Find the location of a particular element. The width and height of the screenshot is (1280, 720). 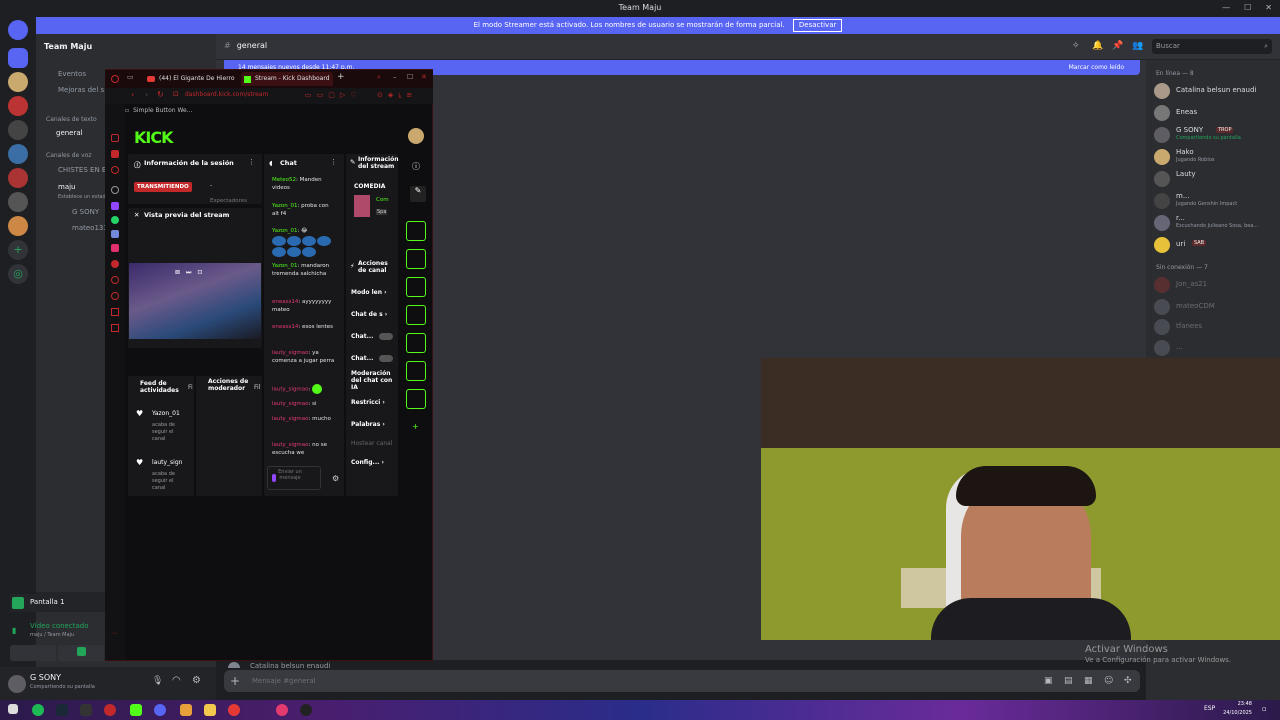

member-item: mateoCDM is located at coordinates (1216, 307).